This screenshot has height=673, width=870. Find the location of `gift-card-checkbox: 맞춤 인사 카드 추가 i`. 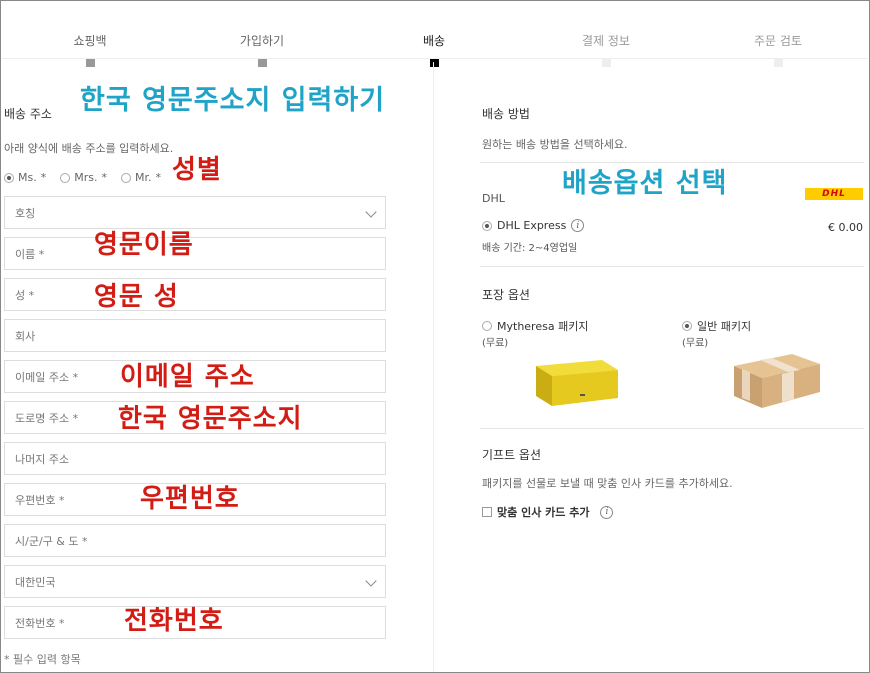

gift-card-checkbox: 맞춤 인사 카드 추가 i is located at coordinates (548, 512).